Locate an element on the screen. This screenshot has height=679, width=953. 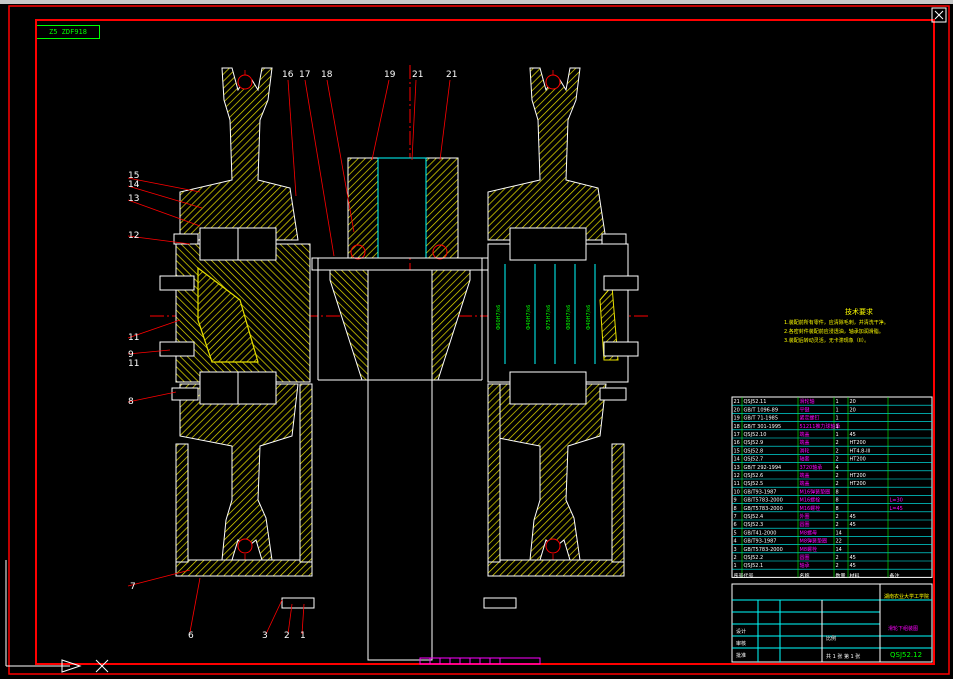
bom-header-cell: 数量 is located at coordinates (841, 575).